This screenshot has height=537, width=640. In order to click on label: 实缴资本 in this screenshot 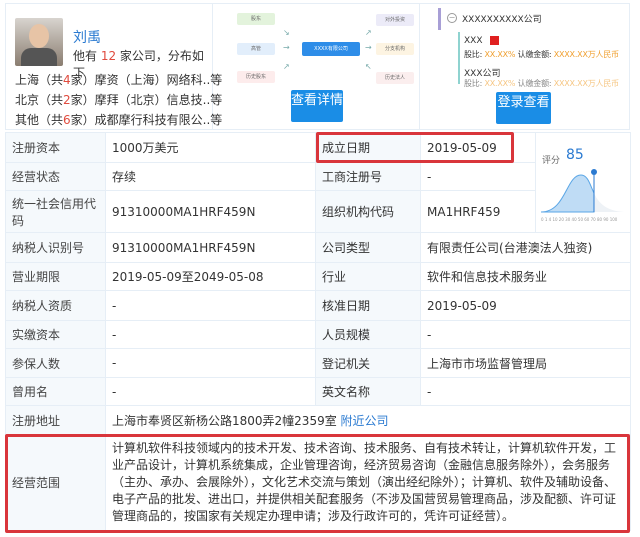, I will do `click(55, 334)`.